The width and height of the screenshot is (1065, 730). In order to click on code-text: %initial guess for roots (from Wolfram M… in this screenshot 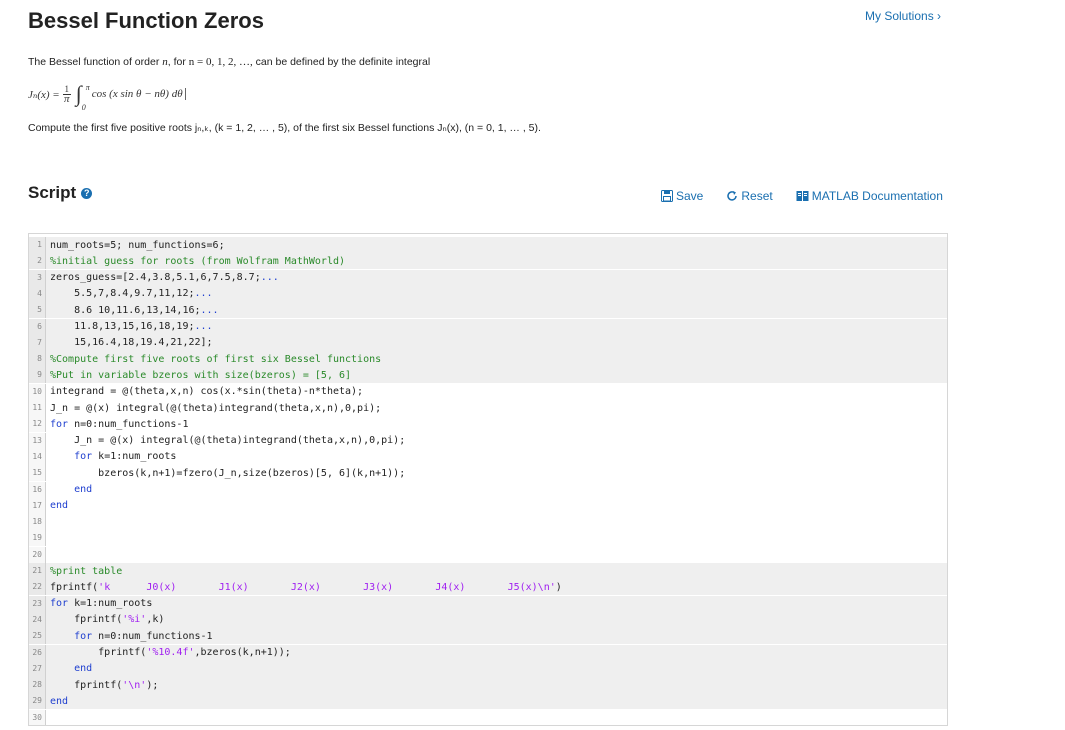, I will do `click(195, 261)`.